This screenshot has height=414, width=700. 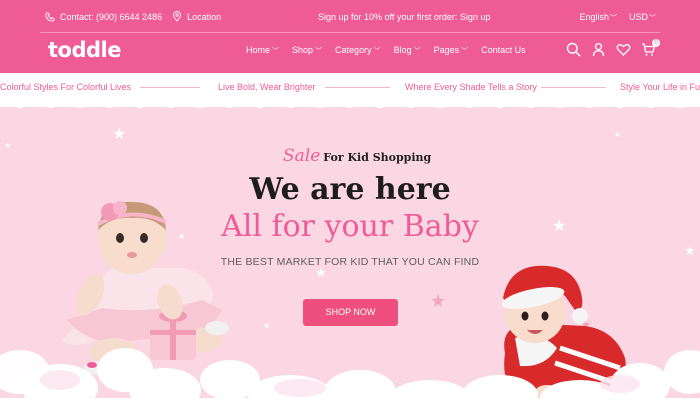 What do you see at coordinates (617, 17) in the screenshot?
I see `locale-selectors: English﹀ USD﹀` at bounding box center [617, 17].